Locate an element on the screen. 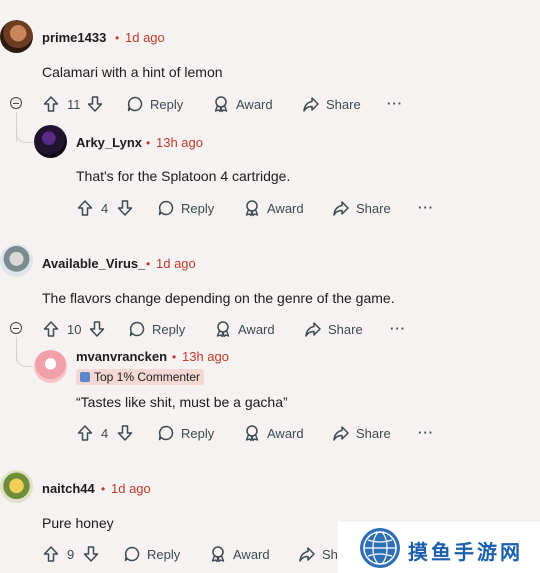  username: prime1433 is located at coordinates (74, 37).